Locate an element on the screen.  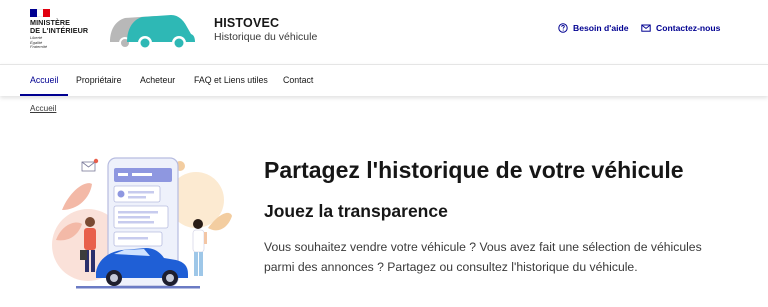
question-circle-icon is located at coordinates (563, 28).